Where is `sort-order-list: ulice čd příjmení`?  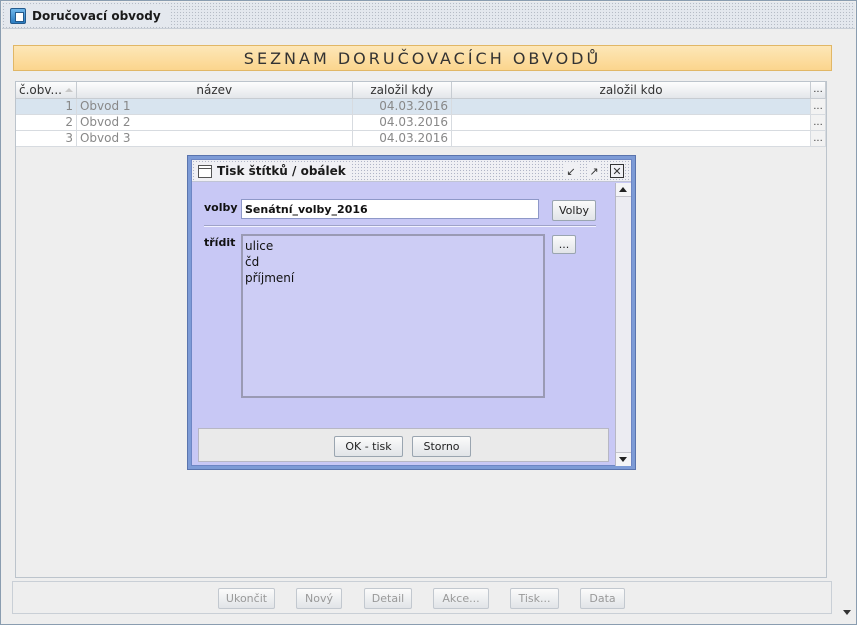 sort-order-list: ulice čd příjmení is located at coordinates (393, 316).